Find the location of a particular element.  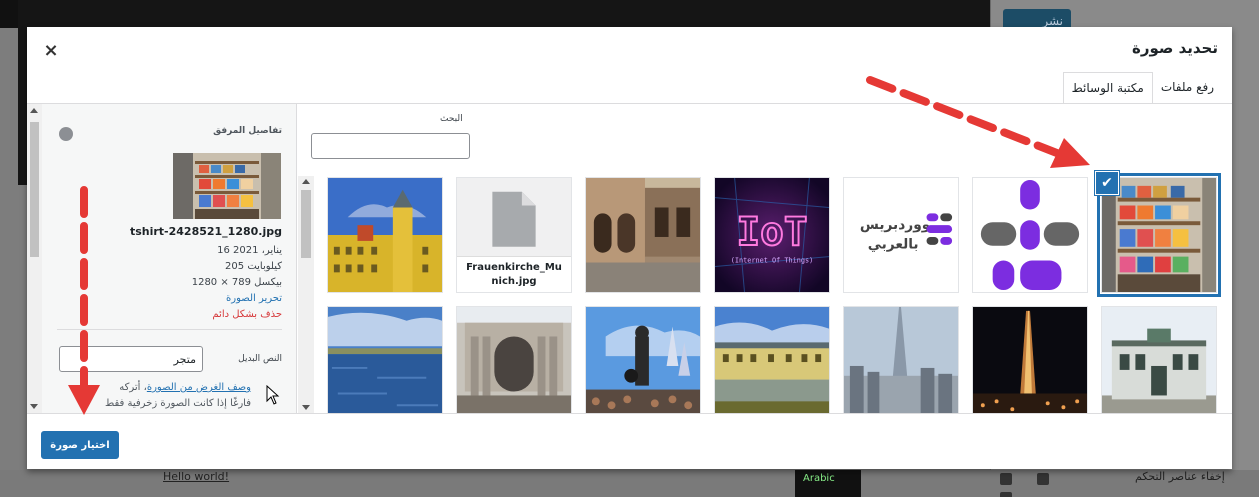

alt-text-purpose-link: وصف الغرض من الصورة is located at coordinates (199, 387).